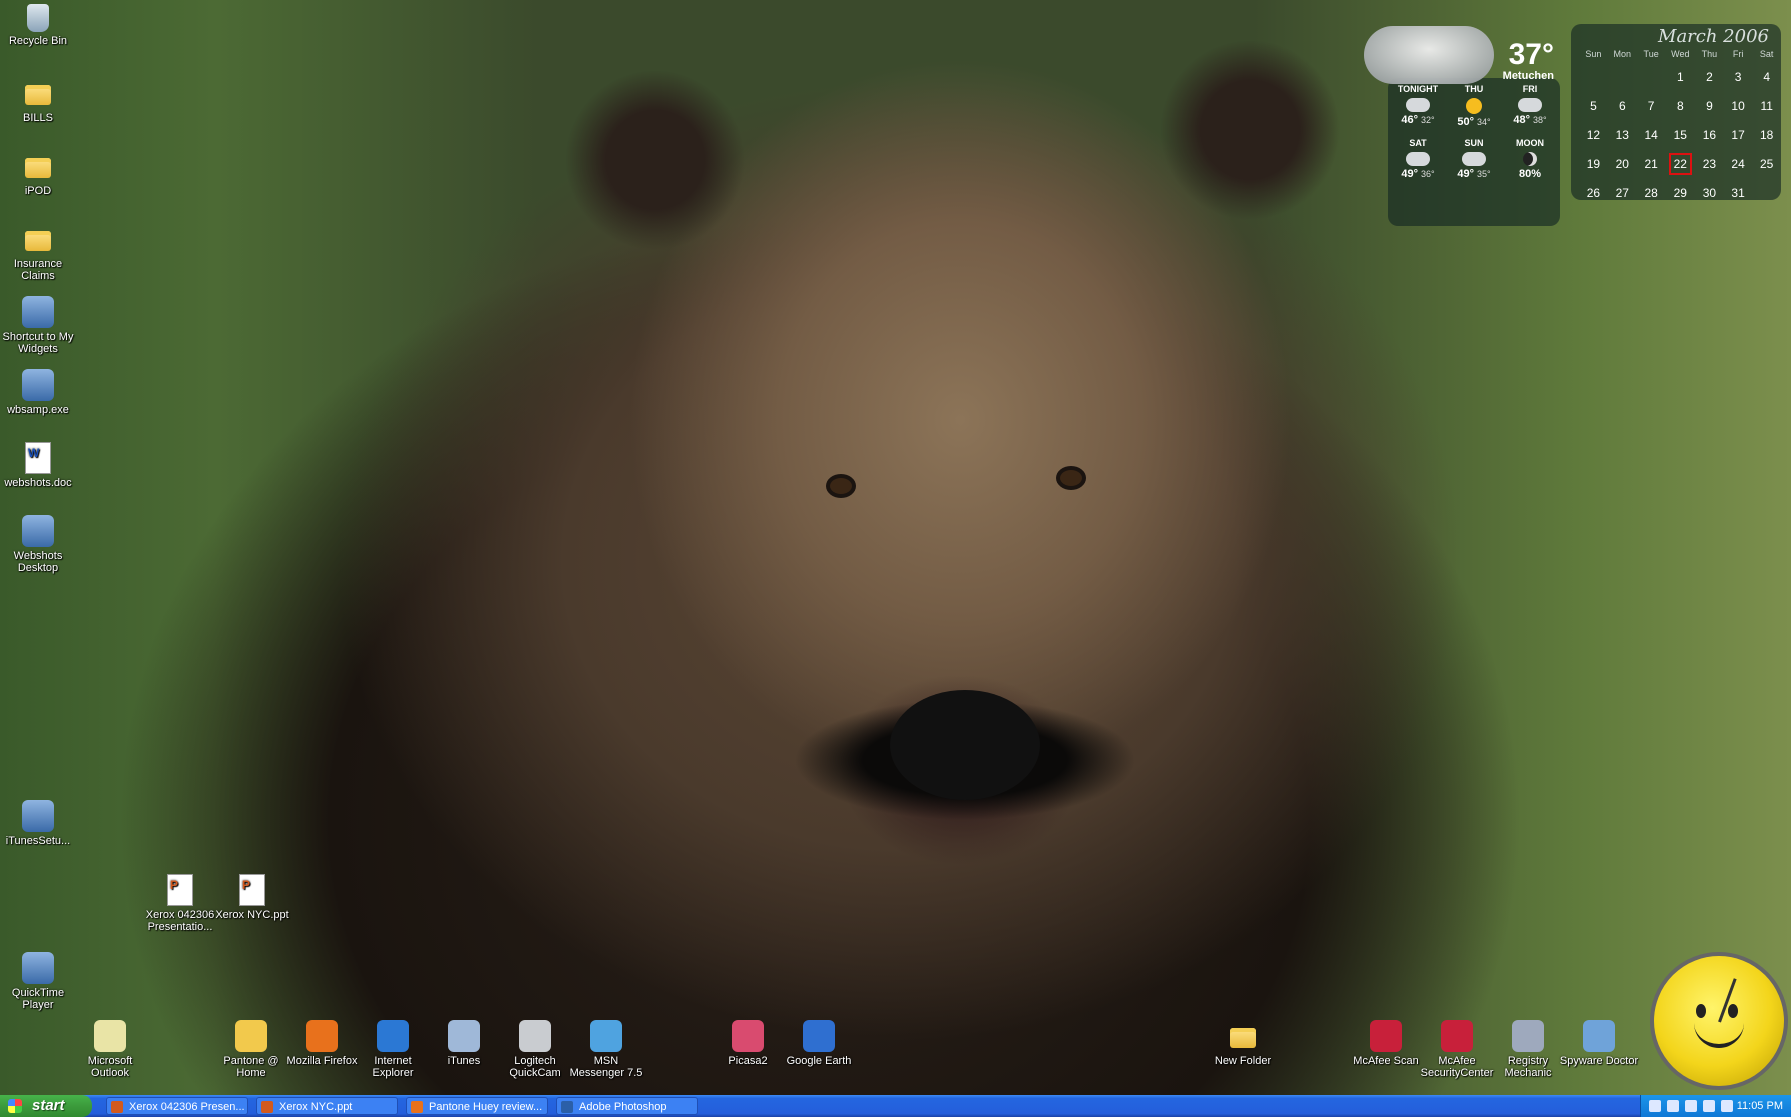 This screenshot has height=1117, width=1791. I want to click on task-adobe-photoshop-button: Adobe Photoshop, so click(627, 1106).